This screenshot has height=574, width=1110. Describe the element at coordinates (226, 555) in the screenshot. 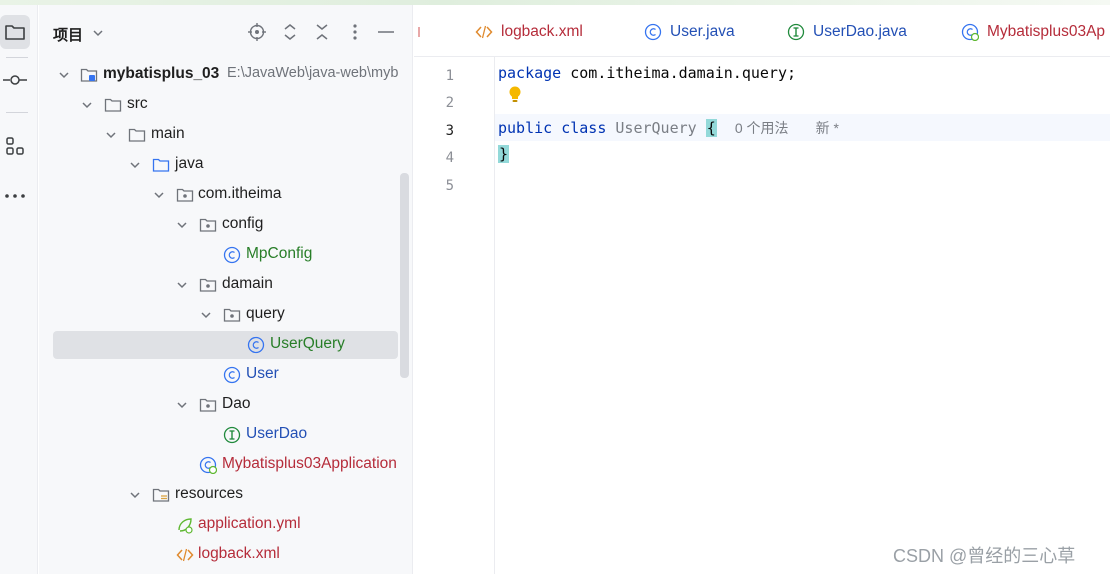

I see `tree-node-logback-xml: logback.xml` at that location.